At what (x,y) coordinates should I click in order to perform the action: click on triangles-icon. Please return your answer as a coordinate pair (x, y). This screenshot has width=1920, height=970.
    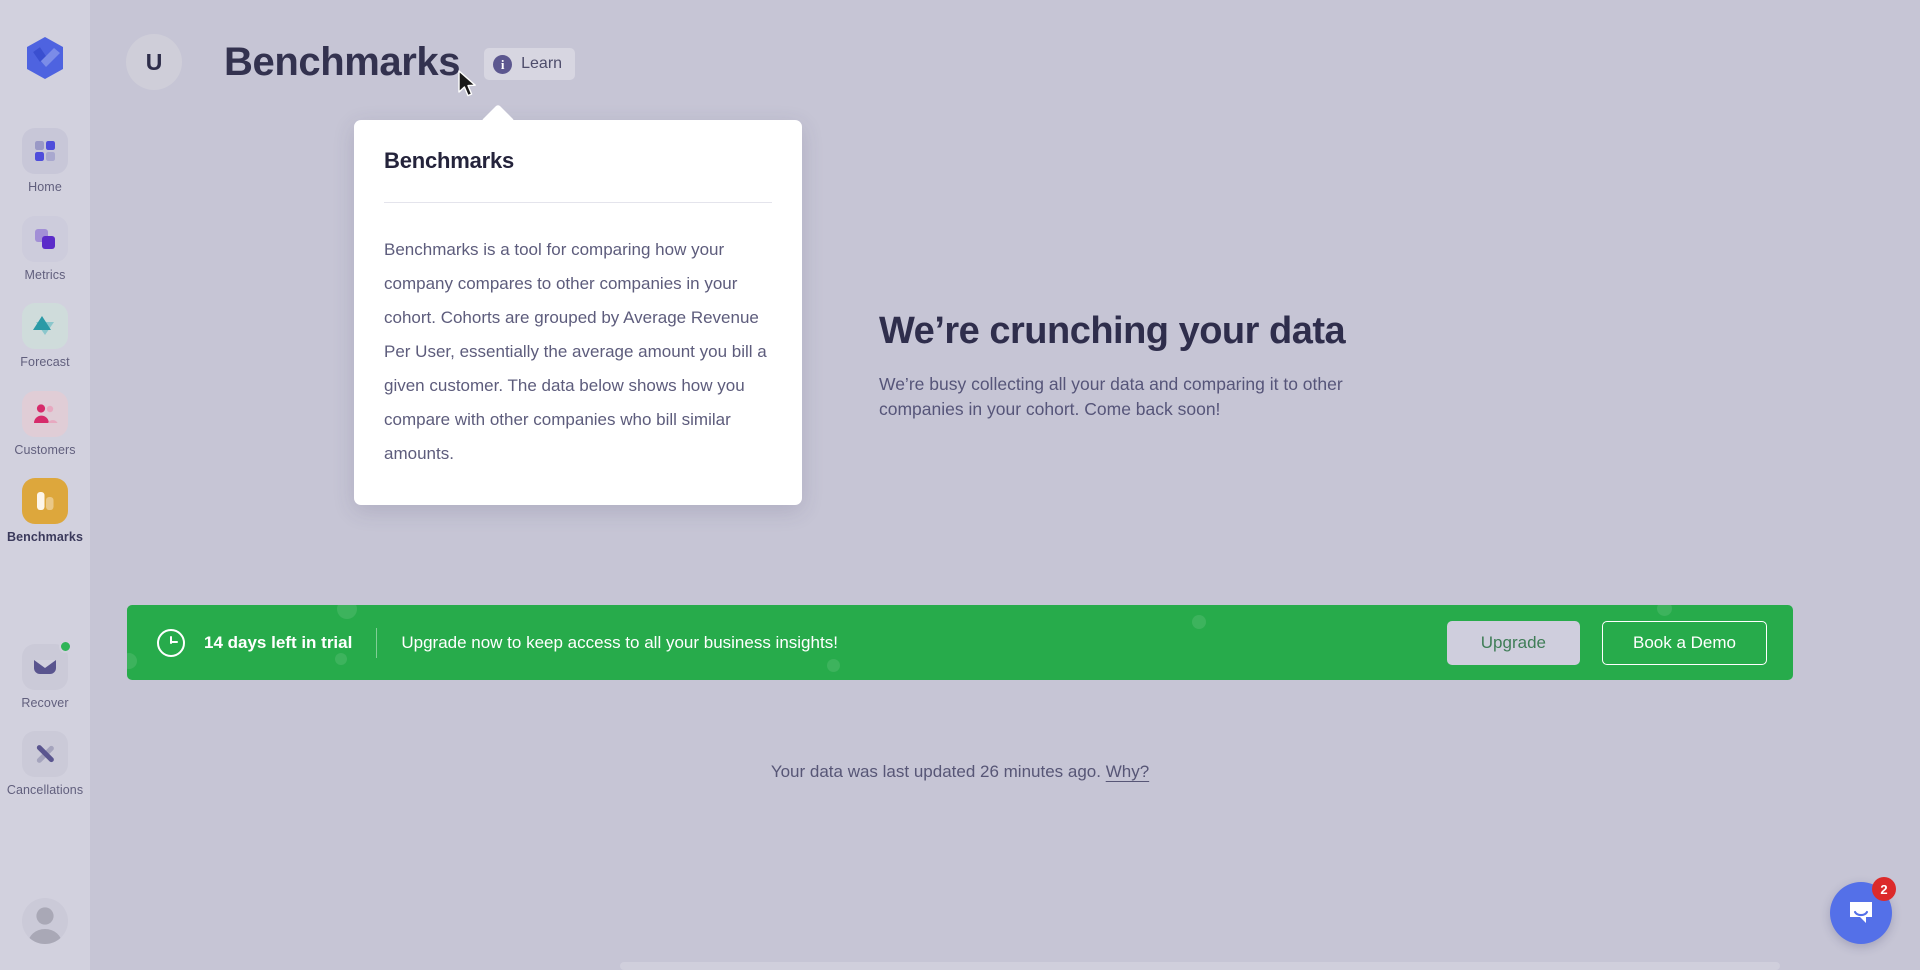
    Looking at the image, I should click on (45, 326).